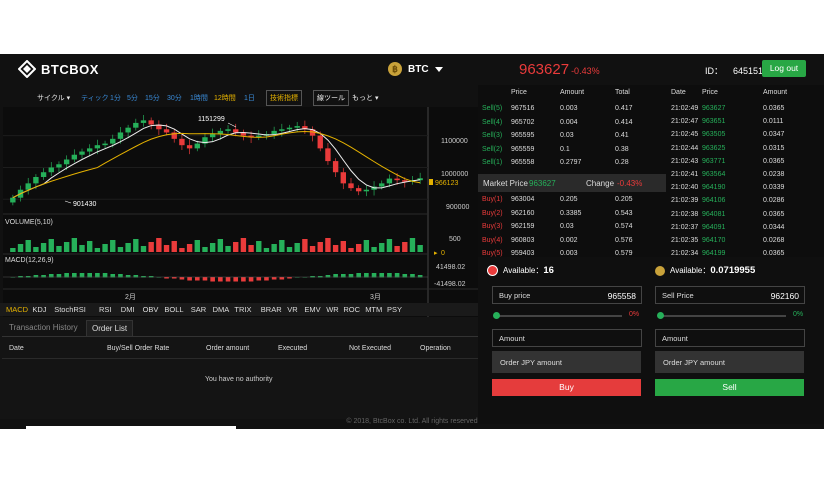  Describe the element at coordinates (730, 338) in the screenshot. I see `sell-amount-field: Amount` at that location.